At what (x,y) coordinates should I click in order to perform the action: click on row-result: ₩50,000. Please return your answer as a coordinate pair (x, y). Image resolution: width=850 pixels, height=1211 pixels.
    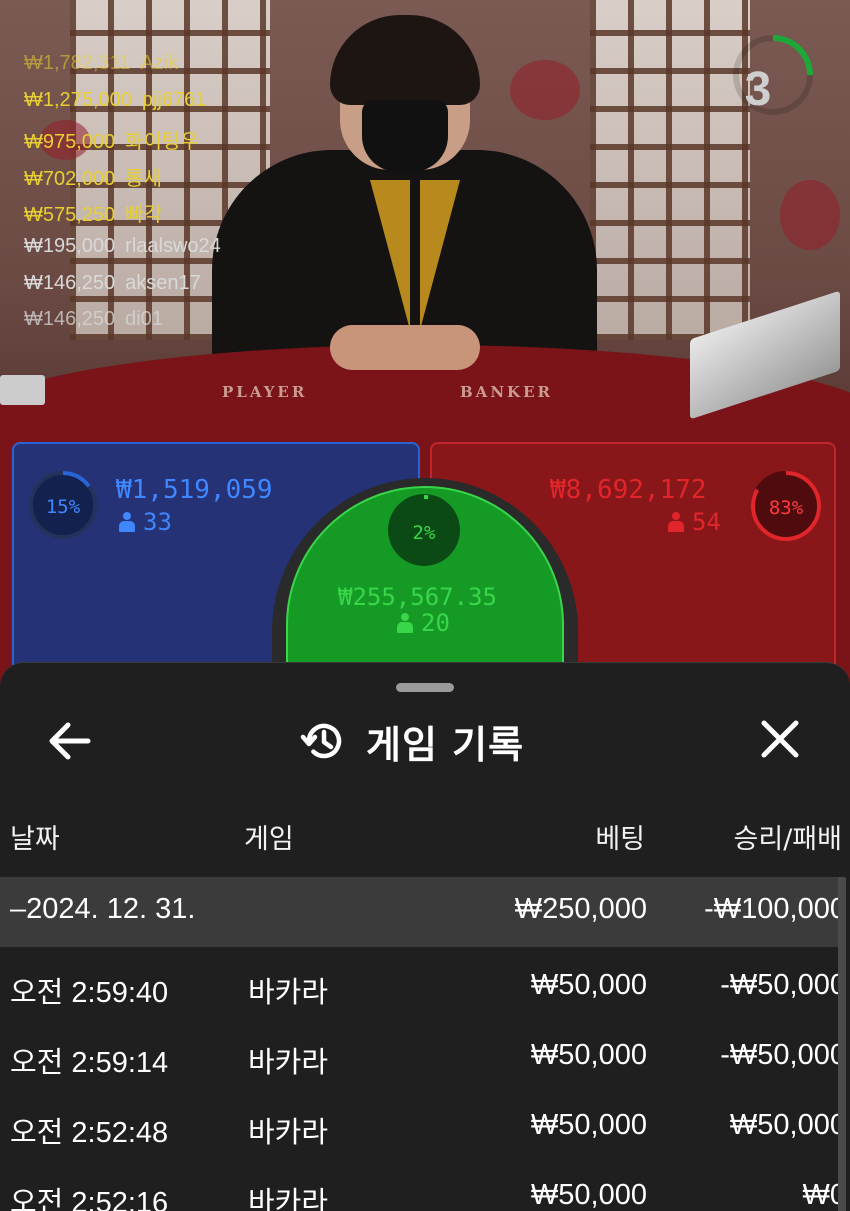
    Looking at the image, I should click on (787, 1125).